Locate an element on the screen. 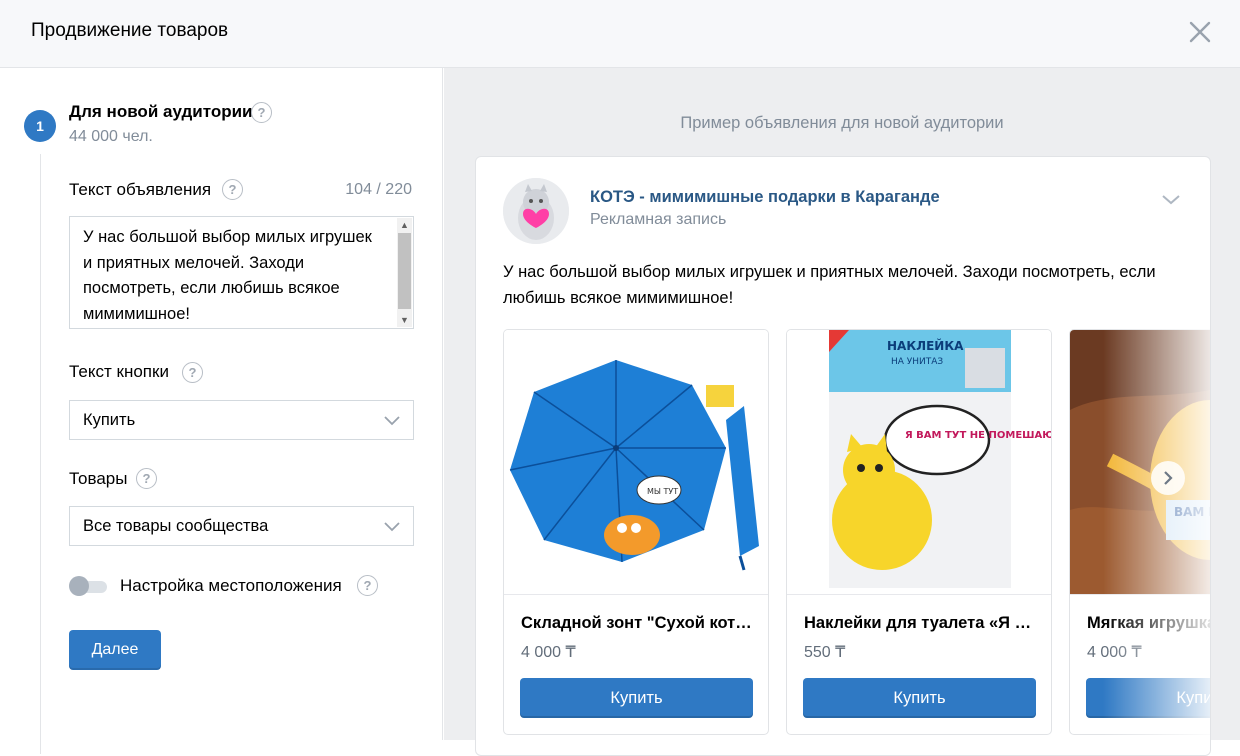  button-text-label: Текст кнопки is located at coordinates (119, 371).